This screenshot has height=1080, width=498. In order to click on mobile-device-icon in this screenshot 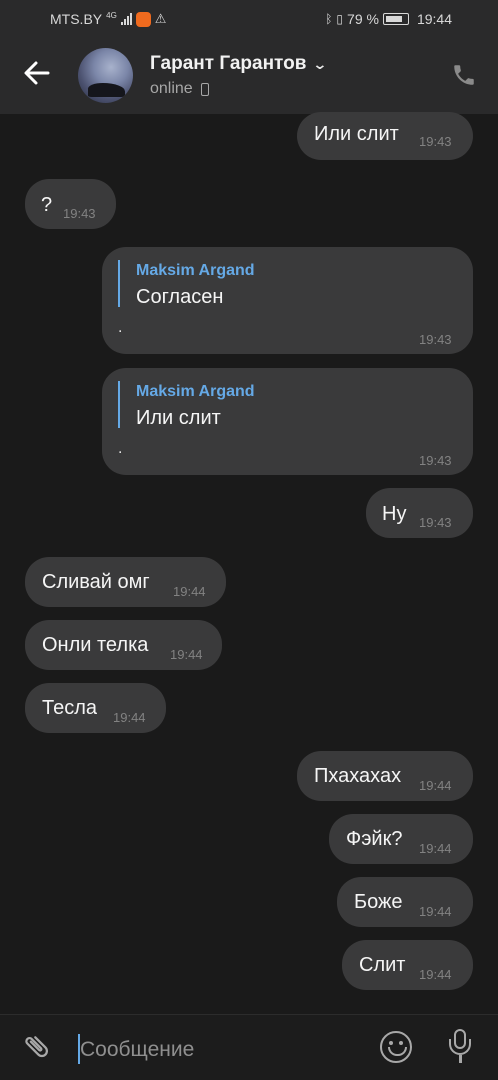, I will do `click(204, 89)`.